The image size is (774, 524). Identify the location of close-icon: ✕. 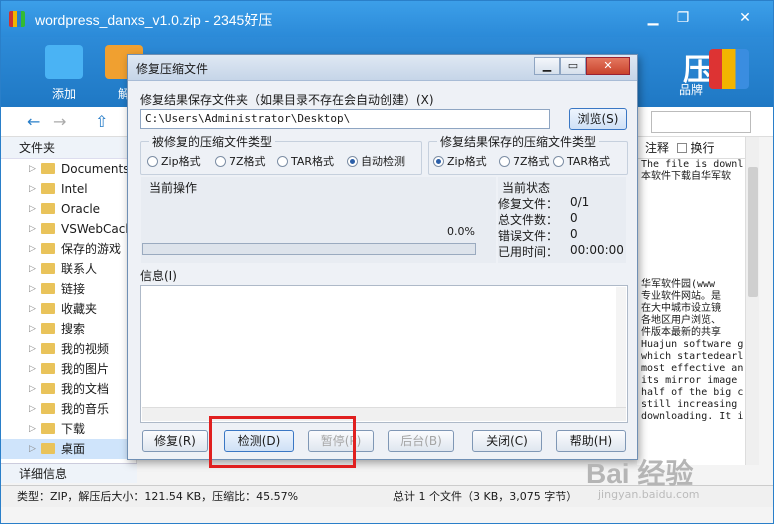
(745, 18).